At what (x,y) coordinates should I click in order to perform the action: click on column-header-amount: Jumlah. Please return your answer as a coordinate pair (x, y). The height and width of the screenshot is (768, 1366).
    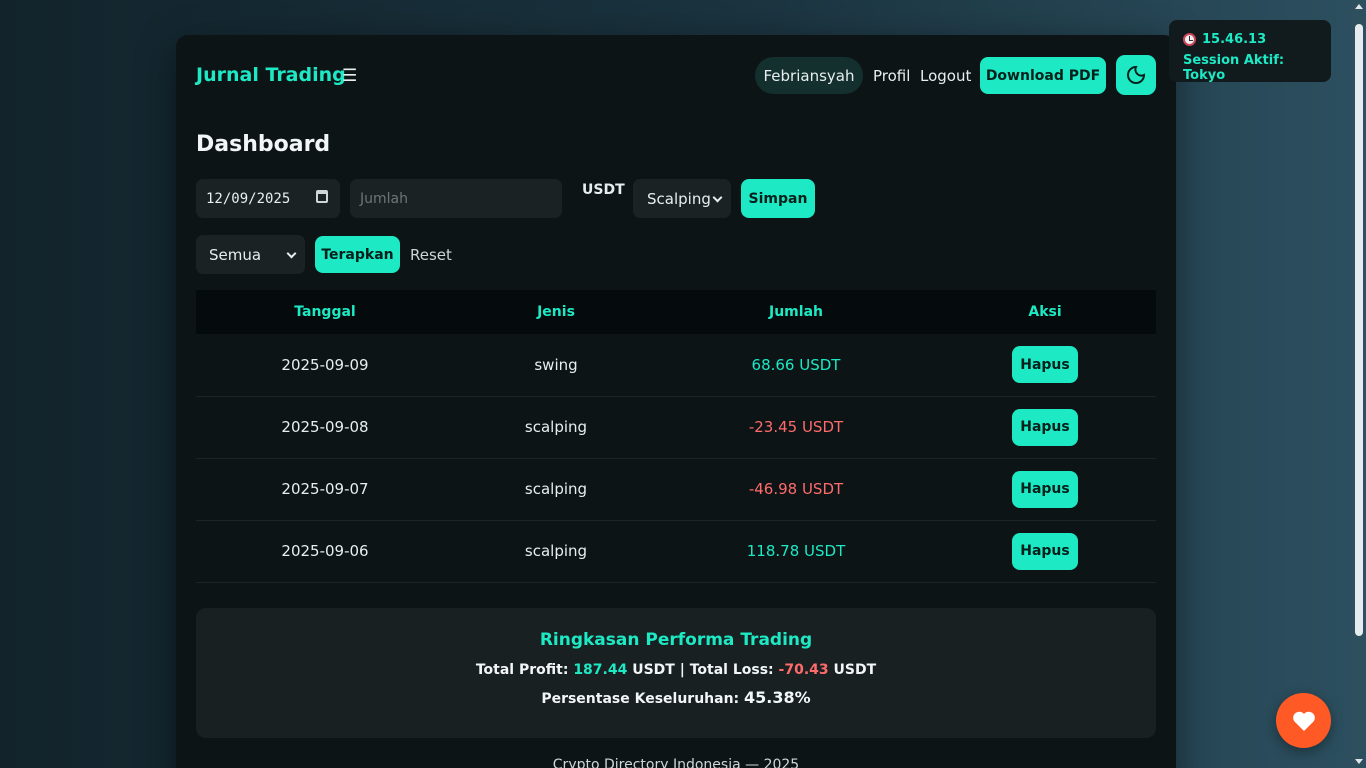
    Looking at the image, I should click on (796, 312).